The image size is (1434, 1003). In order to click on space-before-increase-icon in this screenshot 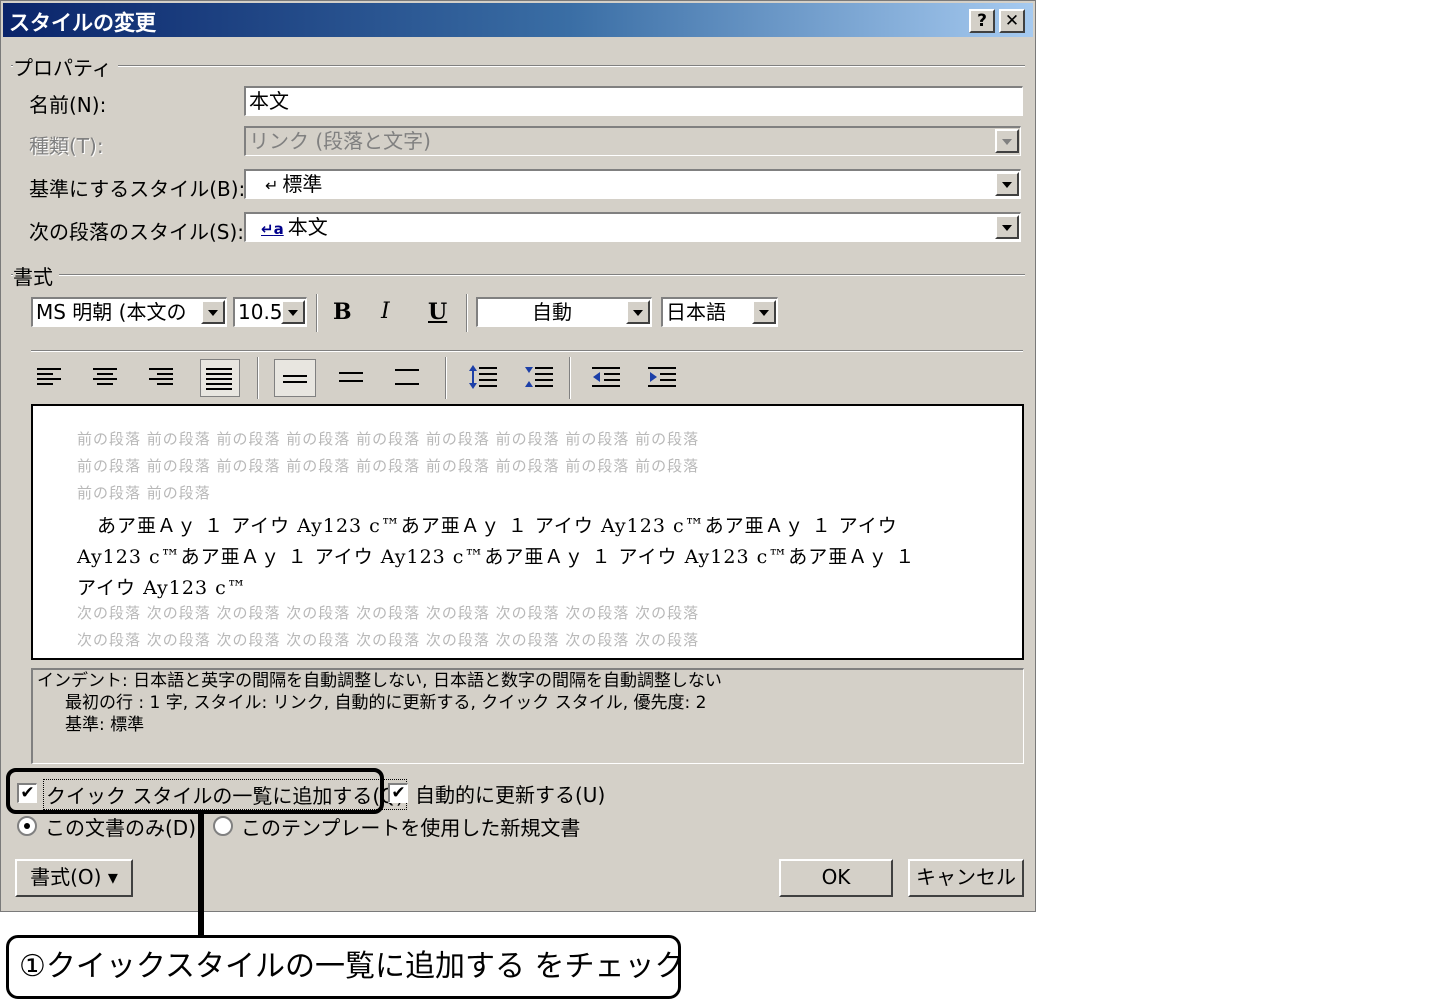, I will do `click(482, 376)`.